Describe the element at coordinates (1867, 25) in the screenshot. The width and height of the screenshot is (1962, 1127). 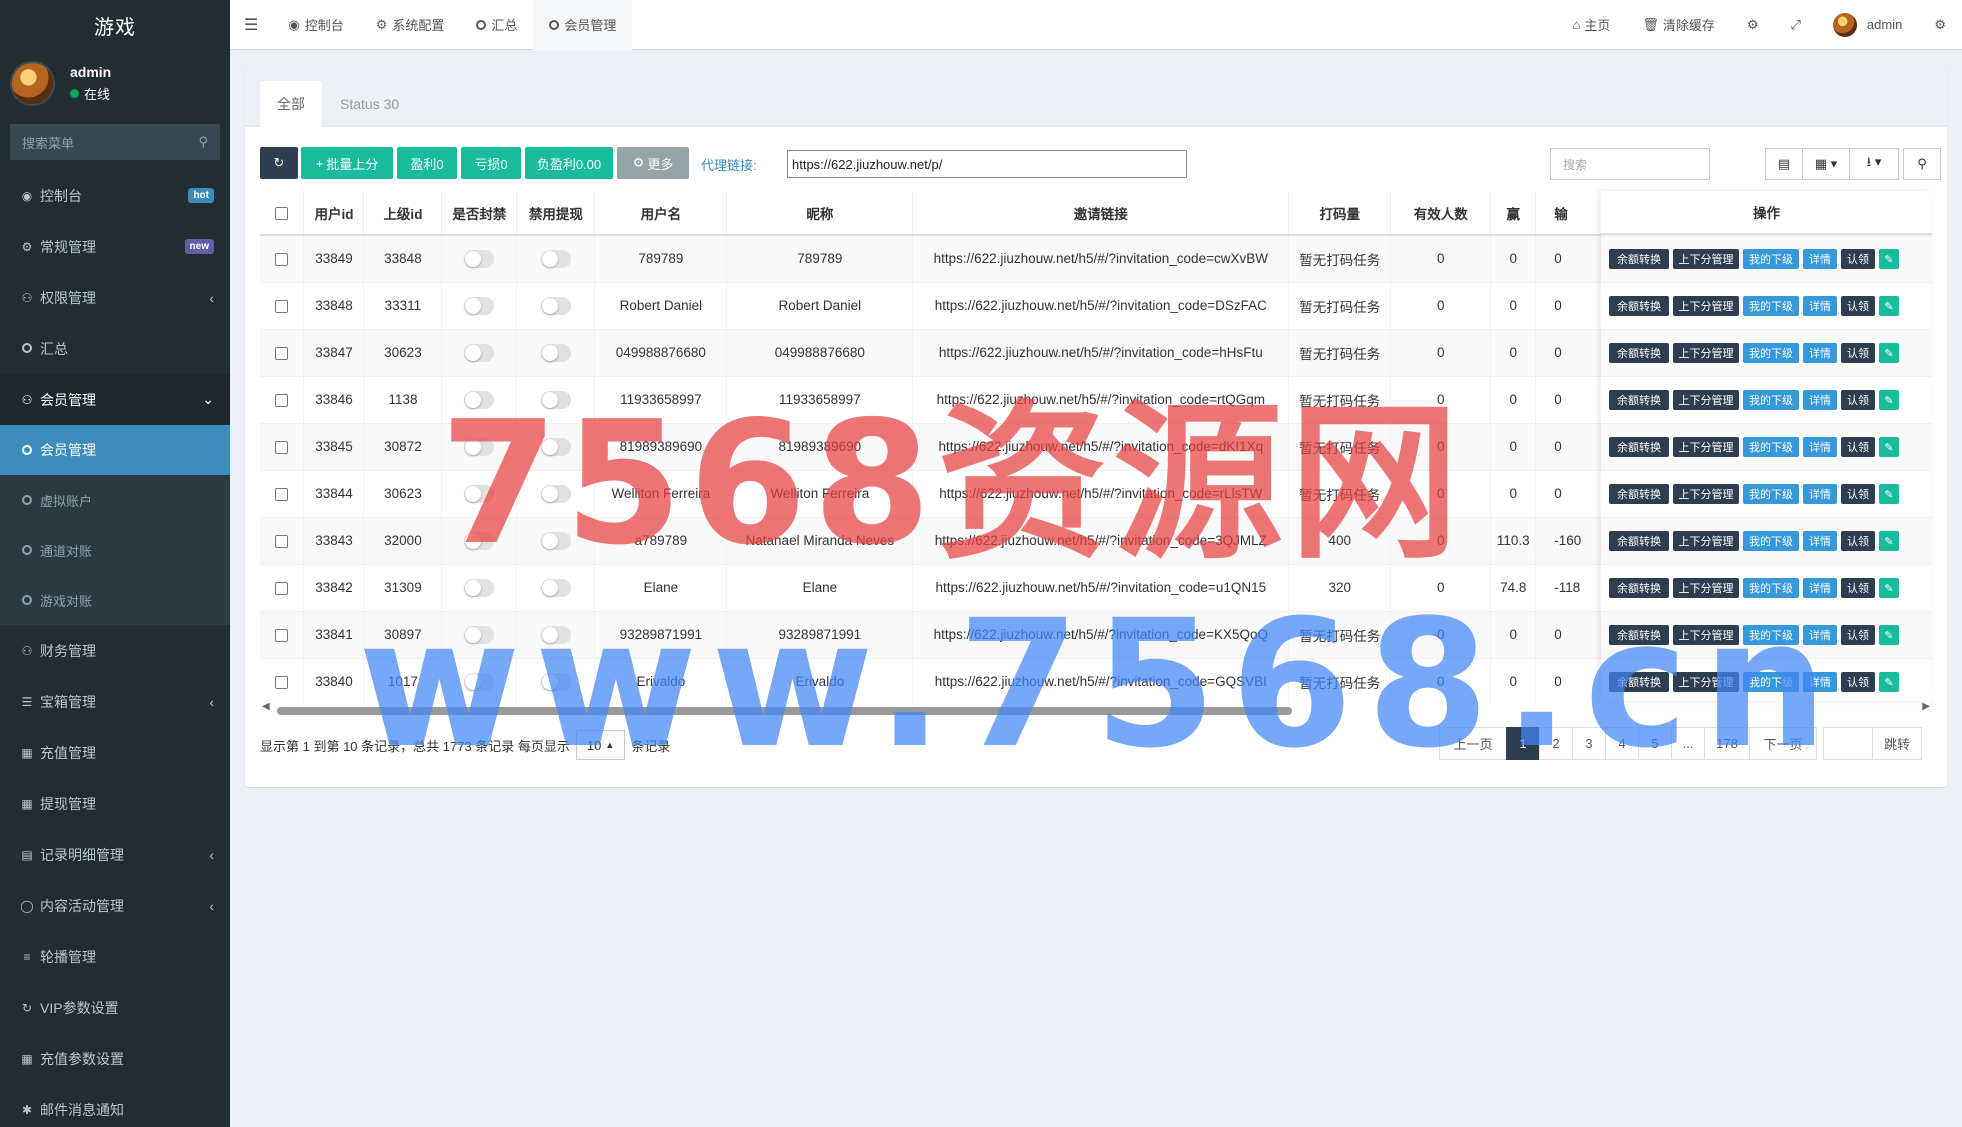
I see `user-menu: admin` at that location.